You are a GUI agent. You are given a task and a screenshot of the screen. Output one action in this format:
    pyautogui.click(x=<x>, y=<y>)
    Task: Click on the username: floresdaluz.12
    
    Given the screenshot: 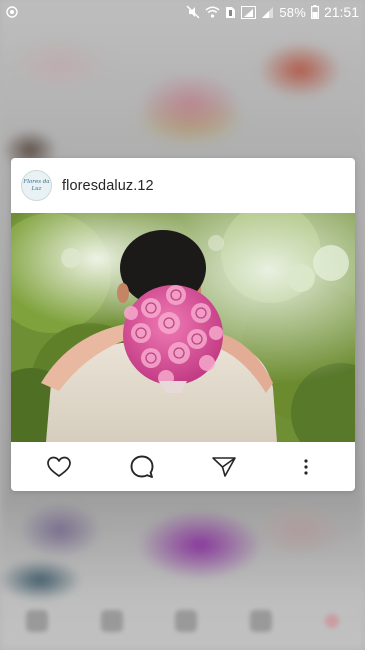 What is the action you would take?
    pyautogui.click(x=108, y=186)
    